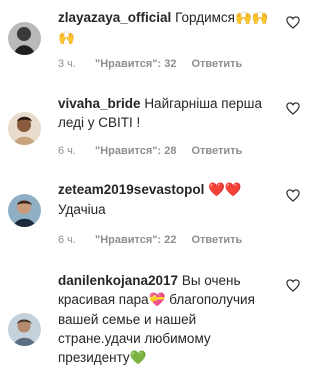 The image size is (320, 370). Describe the element at coordinates (169, 199) in the screenshot. I see `comment-text: zeteam2019sevastopol ❤️❤️ Удачіua` at that location.